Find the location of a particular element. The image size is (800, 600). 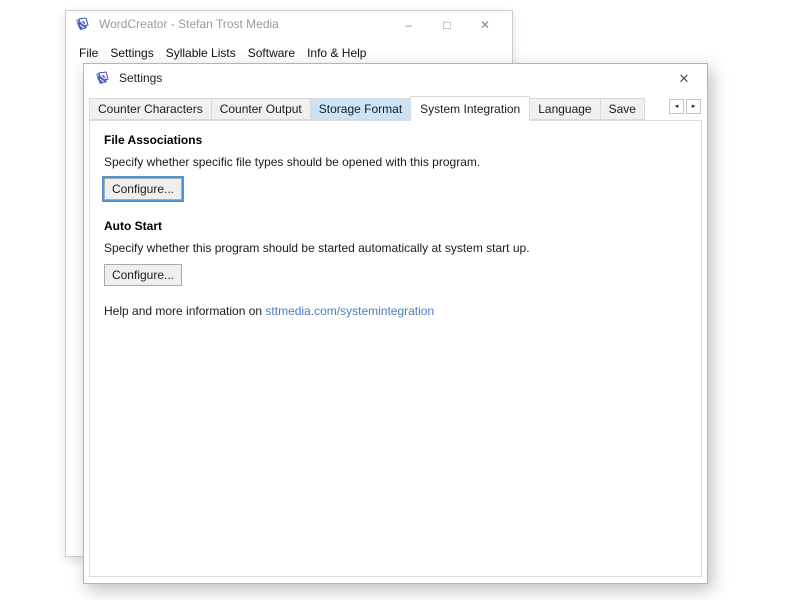

menu-item-info-help: Info & Help is located at coordinates (336, 53).